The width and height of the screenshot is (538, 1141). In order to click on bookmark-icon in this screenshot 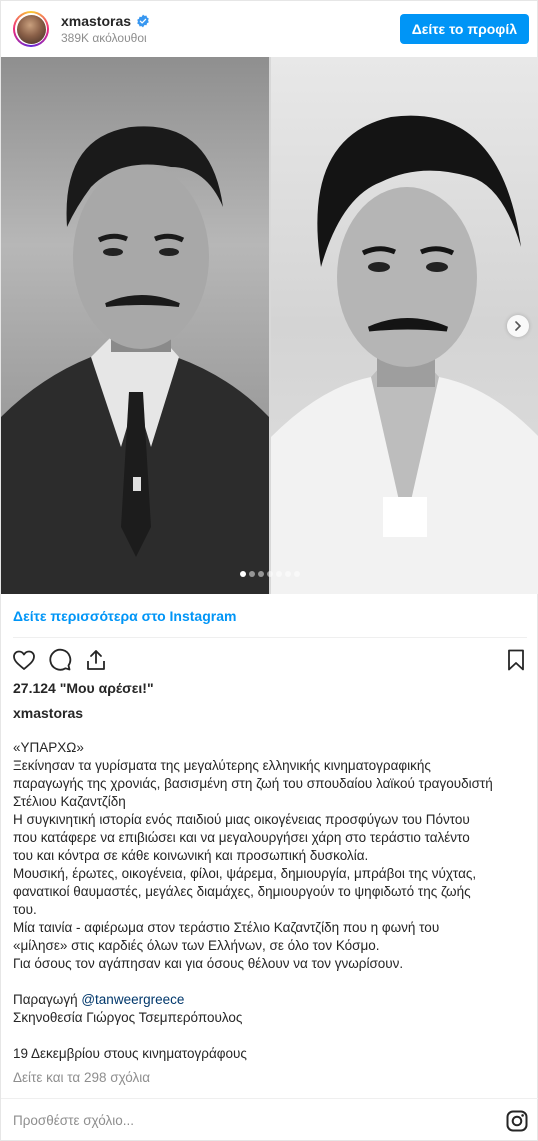, I will do `click(516, 660)`.